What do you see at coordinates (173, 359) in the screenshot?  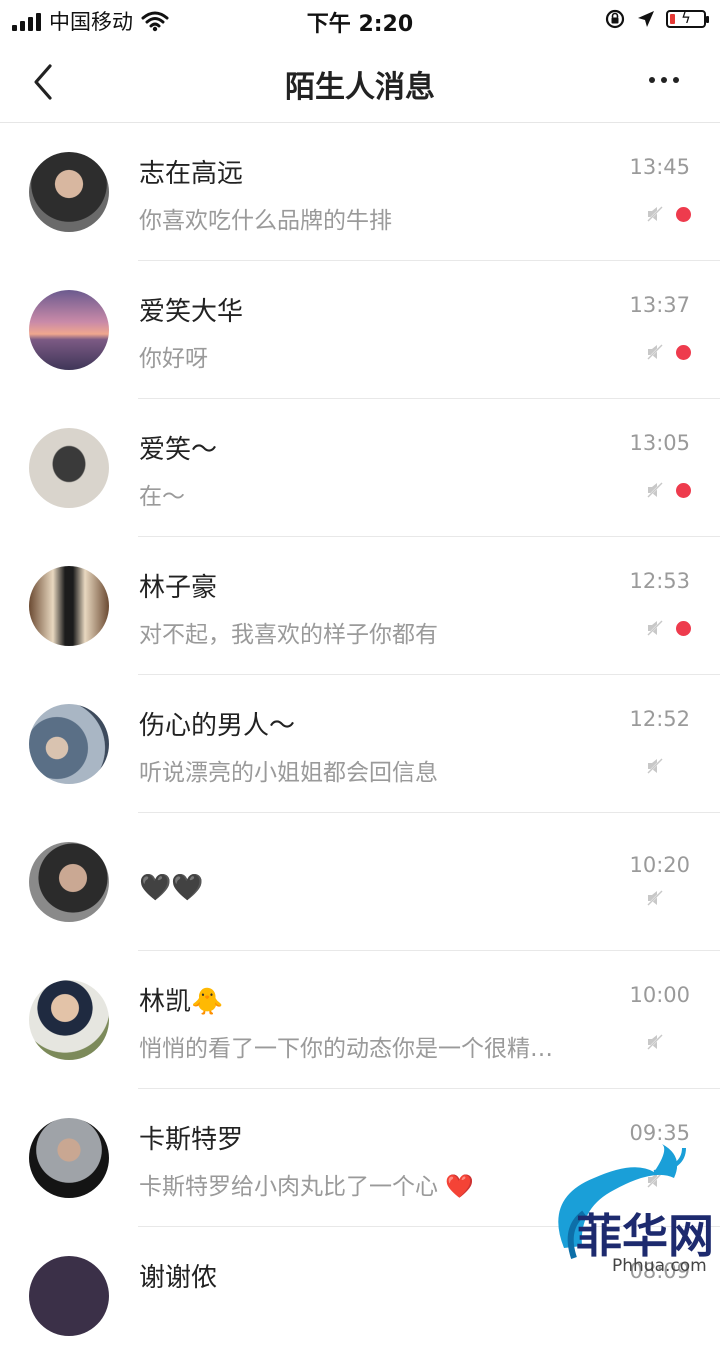 I see `message-preview: 你好呀` at bounding box center [173, 359].